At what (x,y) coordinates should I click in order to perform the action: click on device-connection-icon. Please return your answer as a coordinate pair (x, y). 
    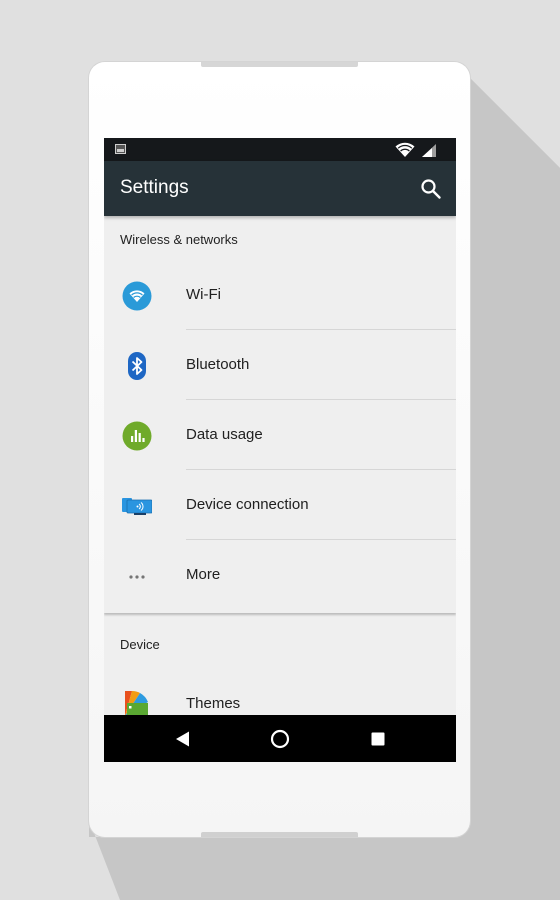
    Looking at the image, I should click on (137, 506).